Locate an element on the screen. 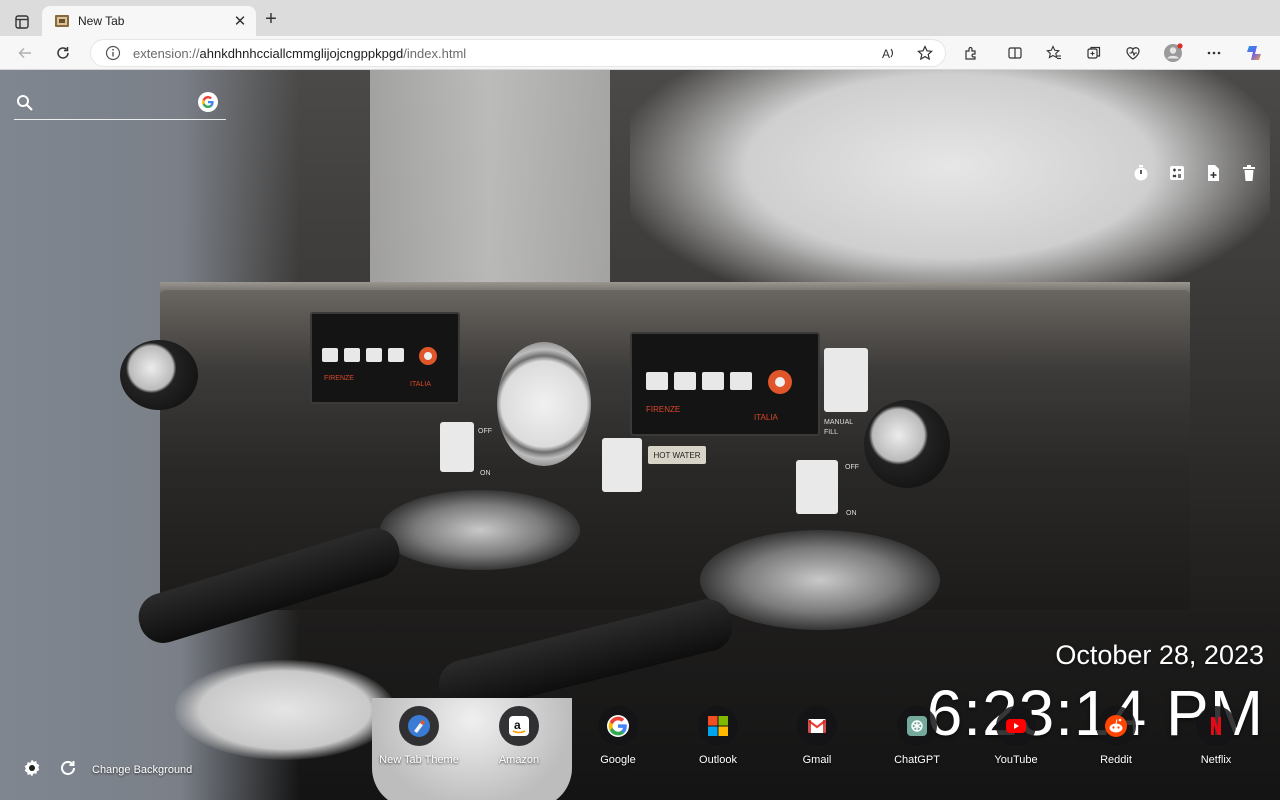  calculator-icon is located at coordinates (1177, 173).